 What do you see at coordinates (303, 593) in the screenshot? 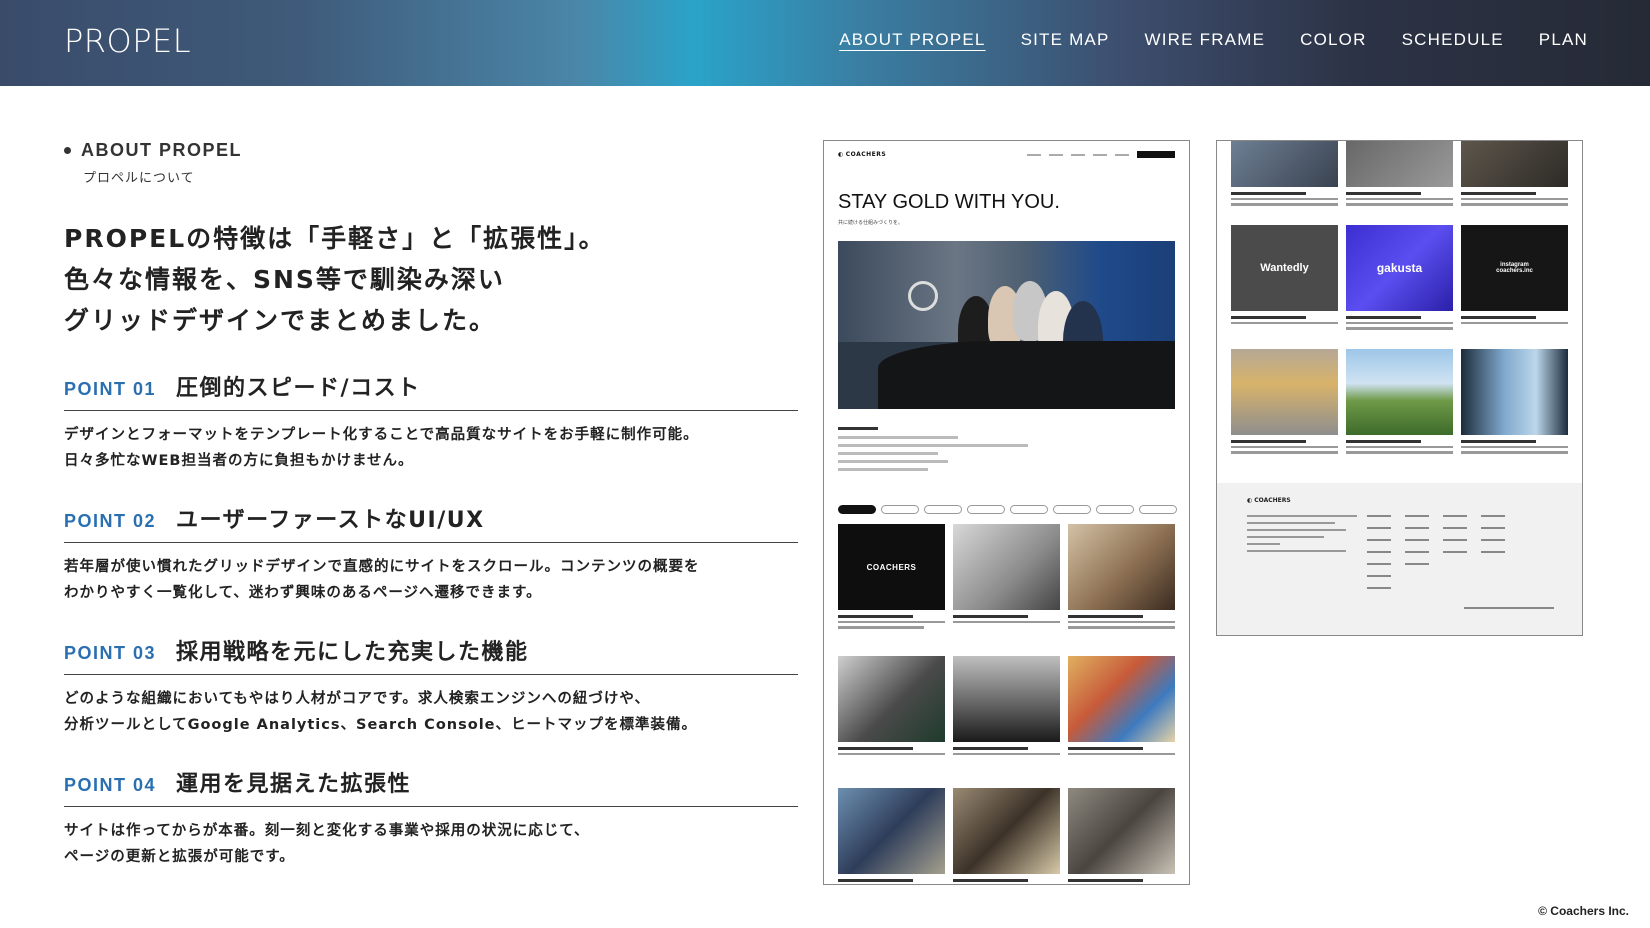
I see `point-body-line: わかりやすく一覧化して、迷わず興味のあるページへ遷移できます。` at bounding box center [303, 593].